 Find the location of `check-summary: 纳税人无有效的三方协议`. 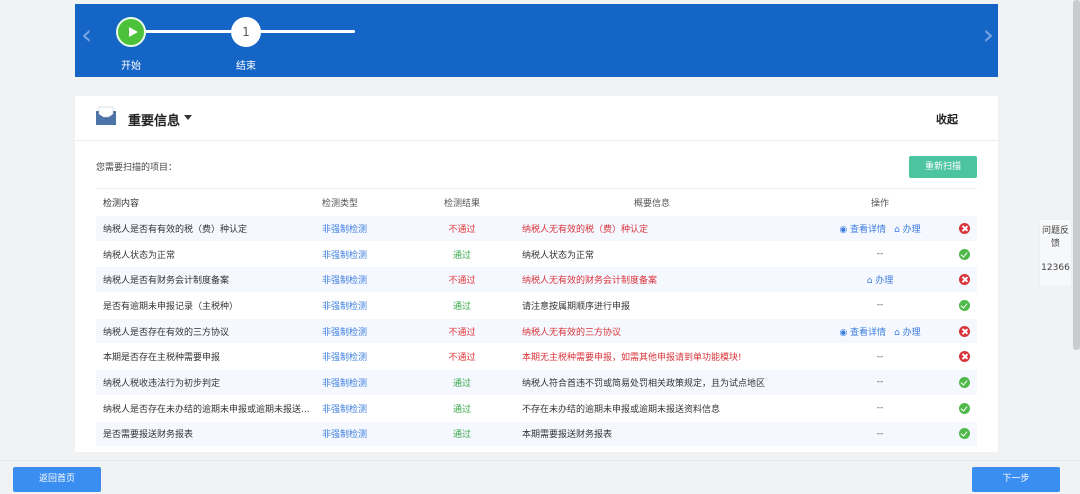

check-summary: 纳税人无有效的三方协议 is located at coordinates (572, 332).